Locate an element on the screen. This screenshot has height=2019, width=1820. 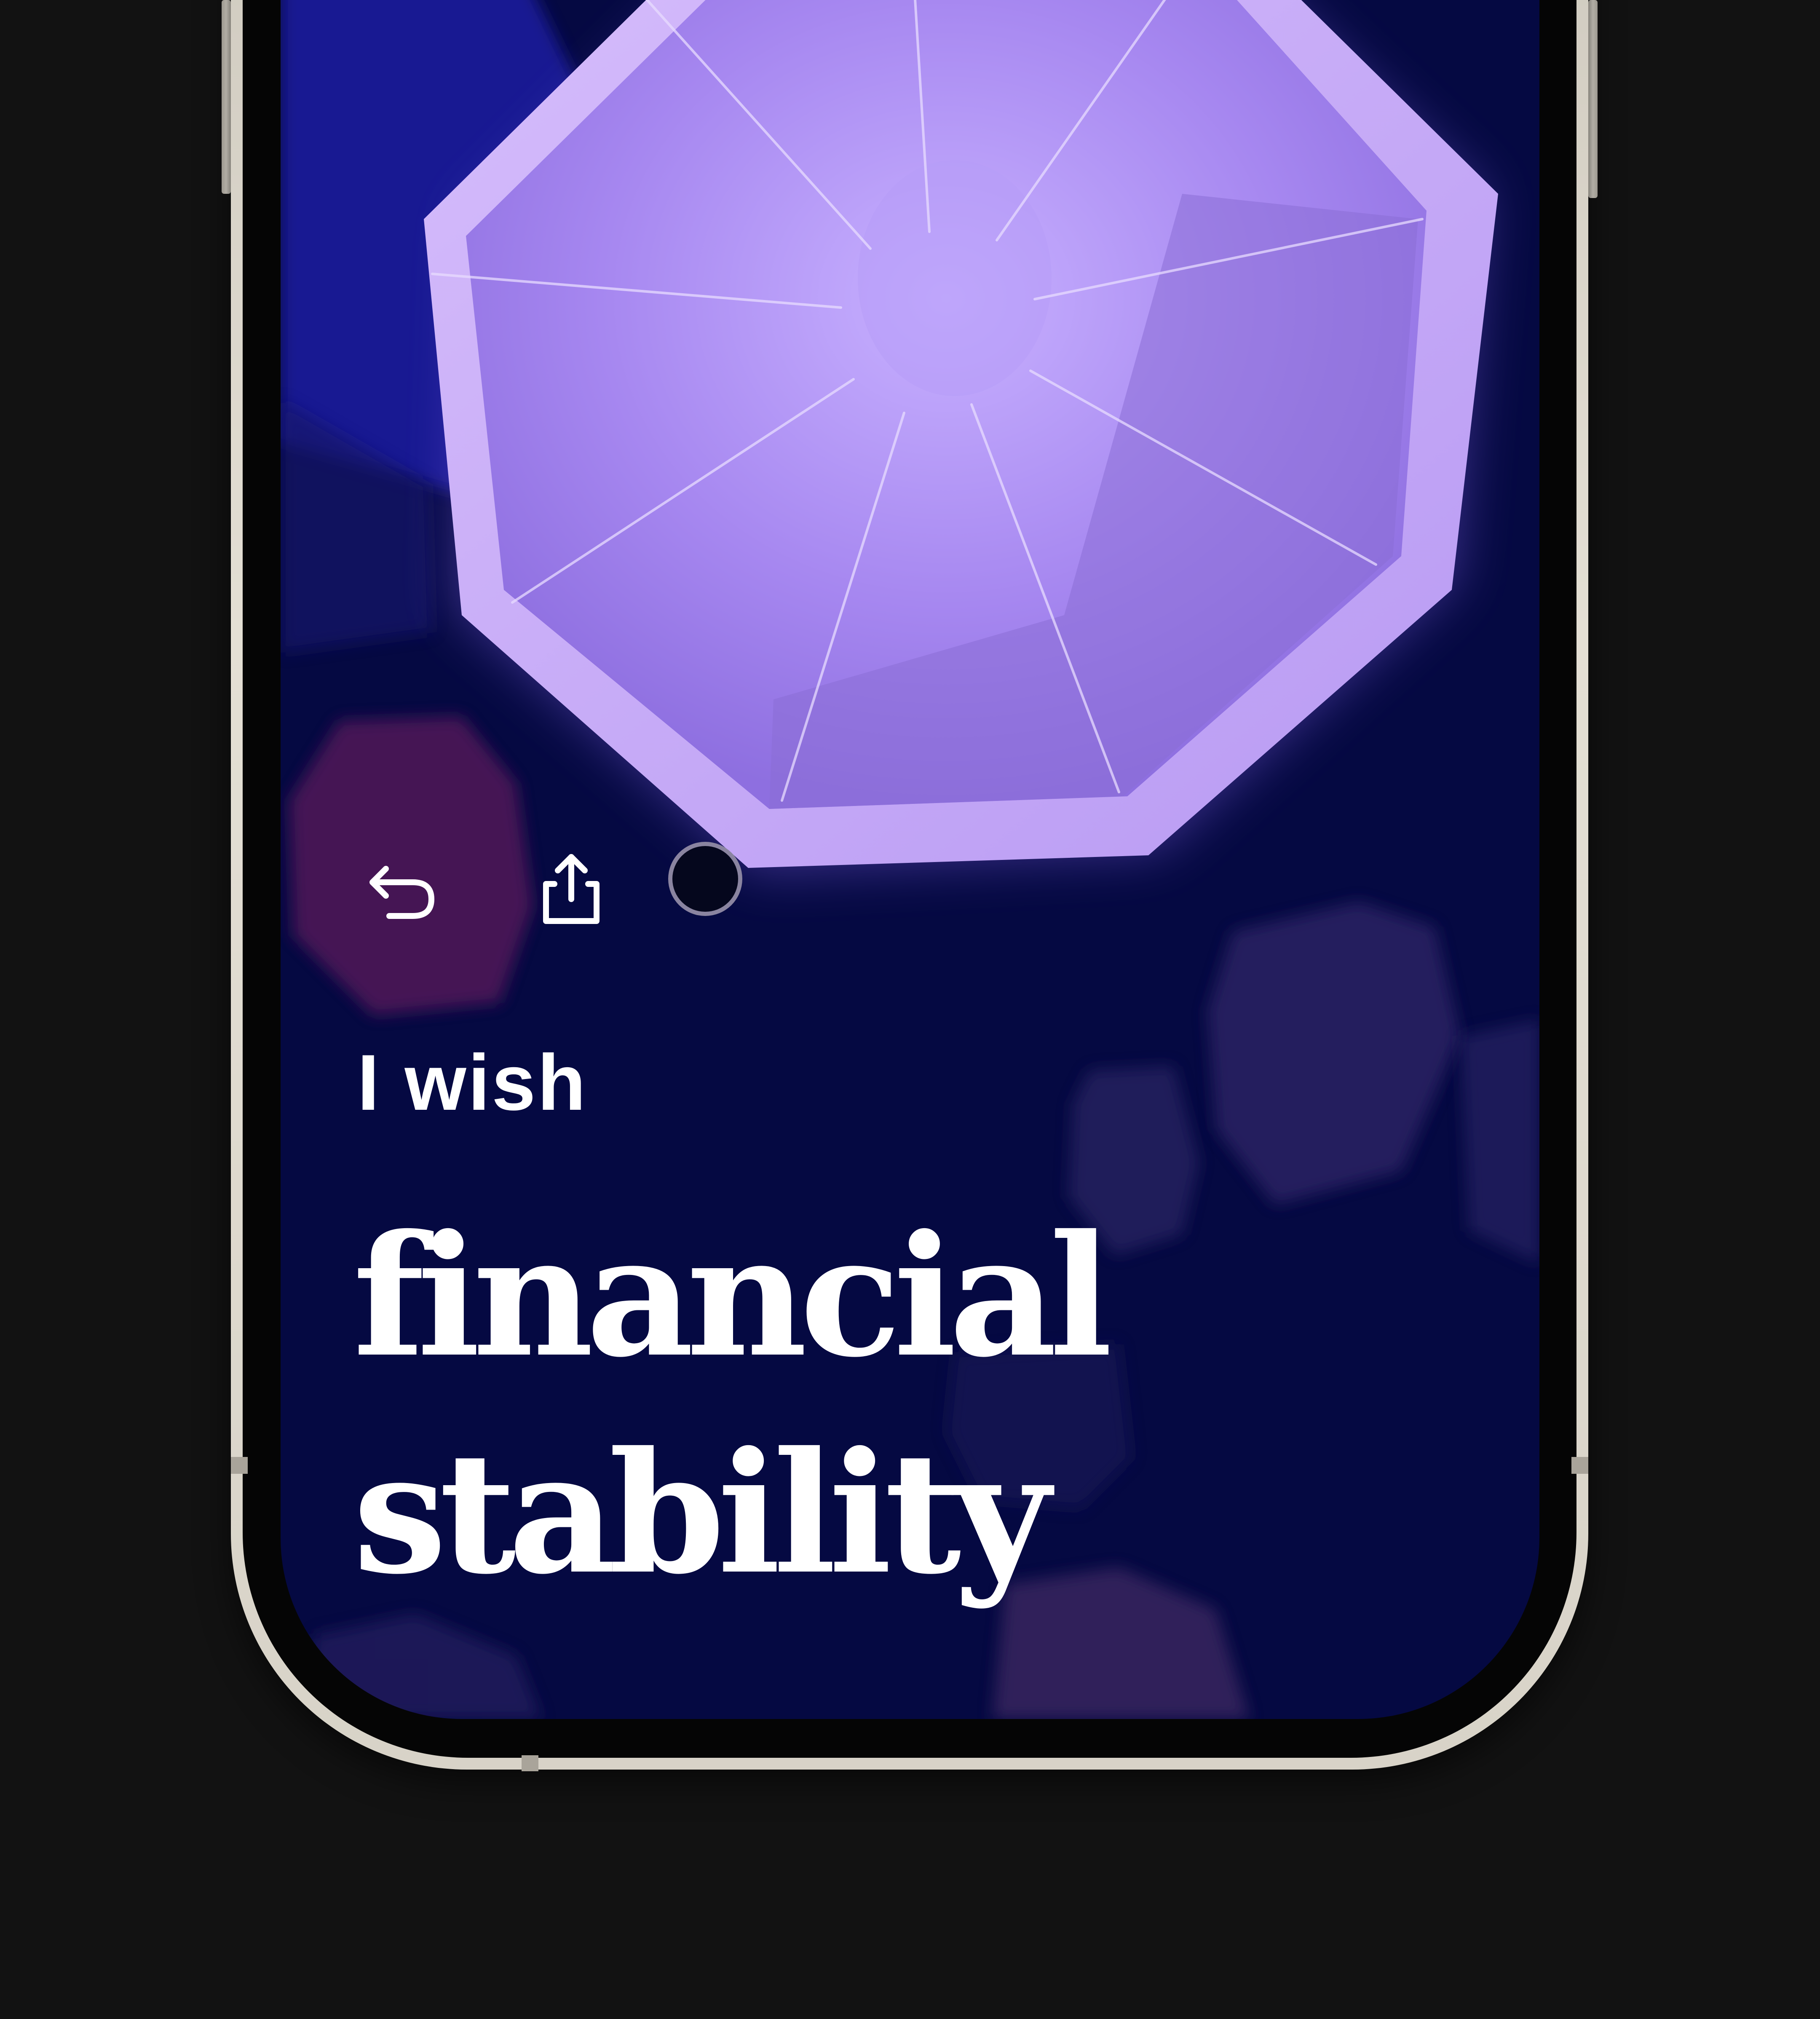
phone-side-button-left is located at coordinates (226, 97).